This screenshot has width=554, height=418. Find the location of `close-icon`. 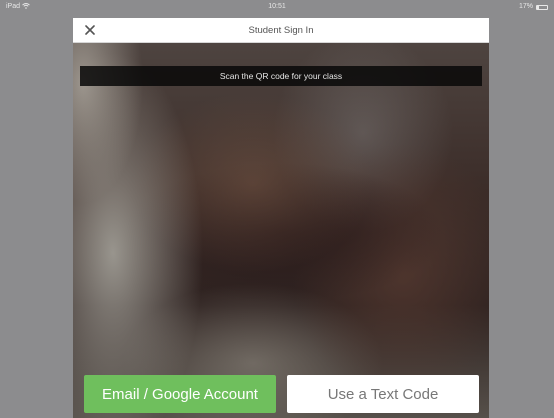

close-icon is located at coordinates (90, 30).